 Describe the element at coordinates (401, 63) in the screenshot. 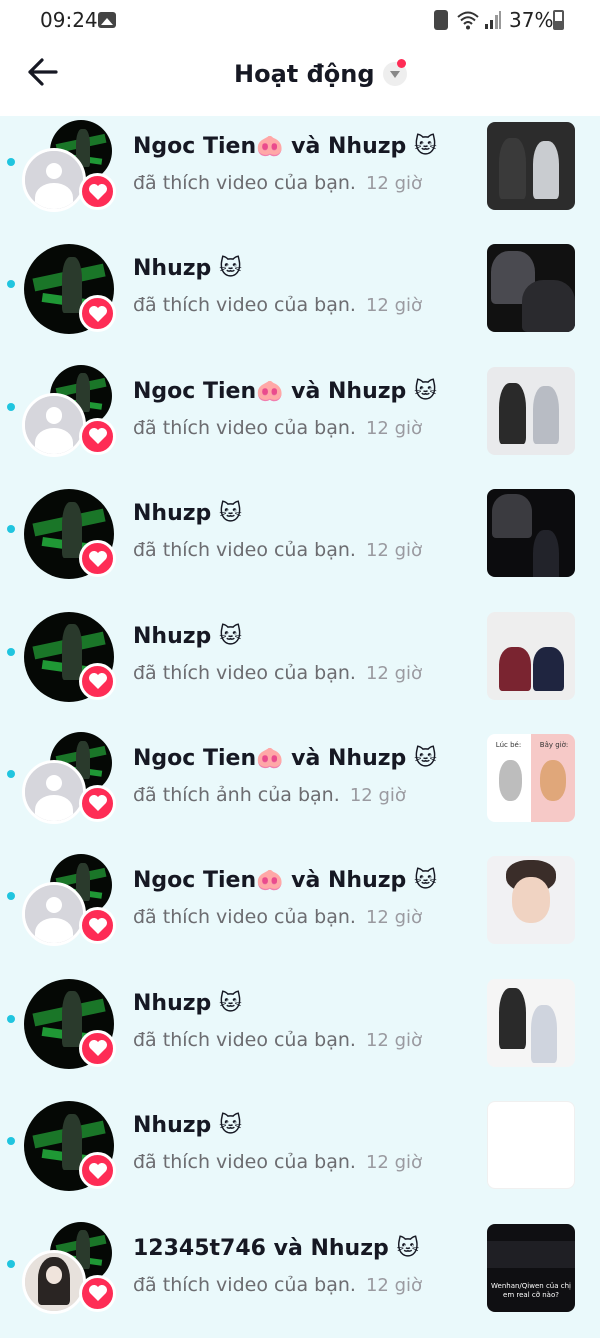

I see `notification-dot` at that location.